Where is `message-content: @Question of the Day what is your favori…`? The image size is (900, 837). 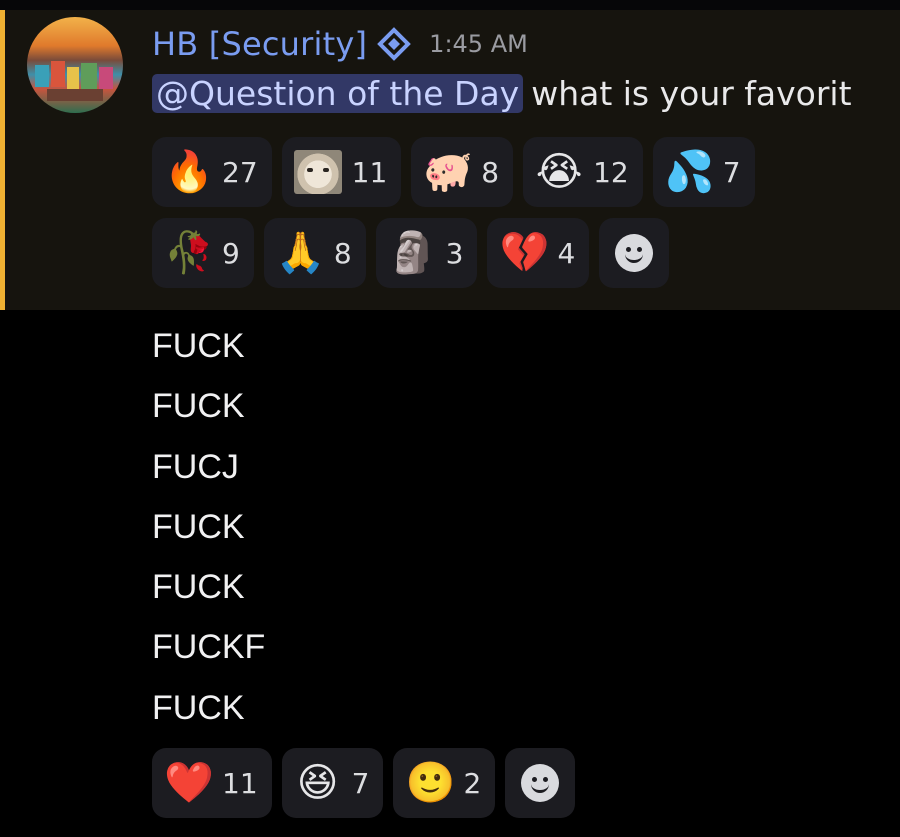
message-content: @Question of the Day what is your favori… is located at coordinates (502, 93).